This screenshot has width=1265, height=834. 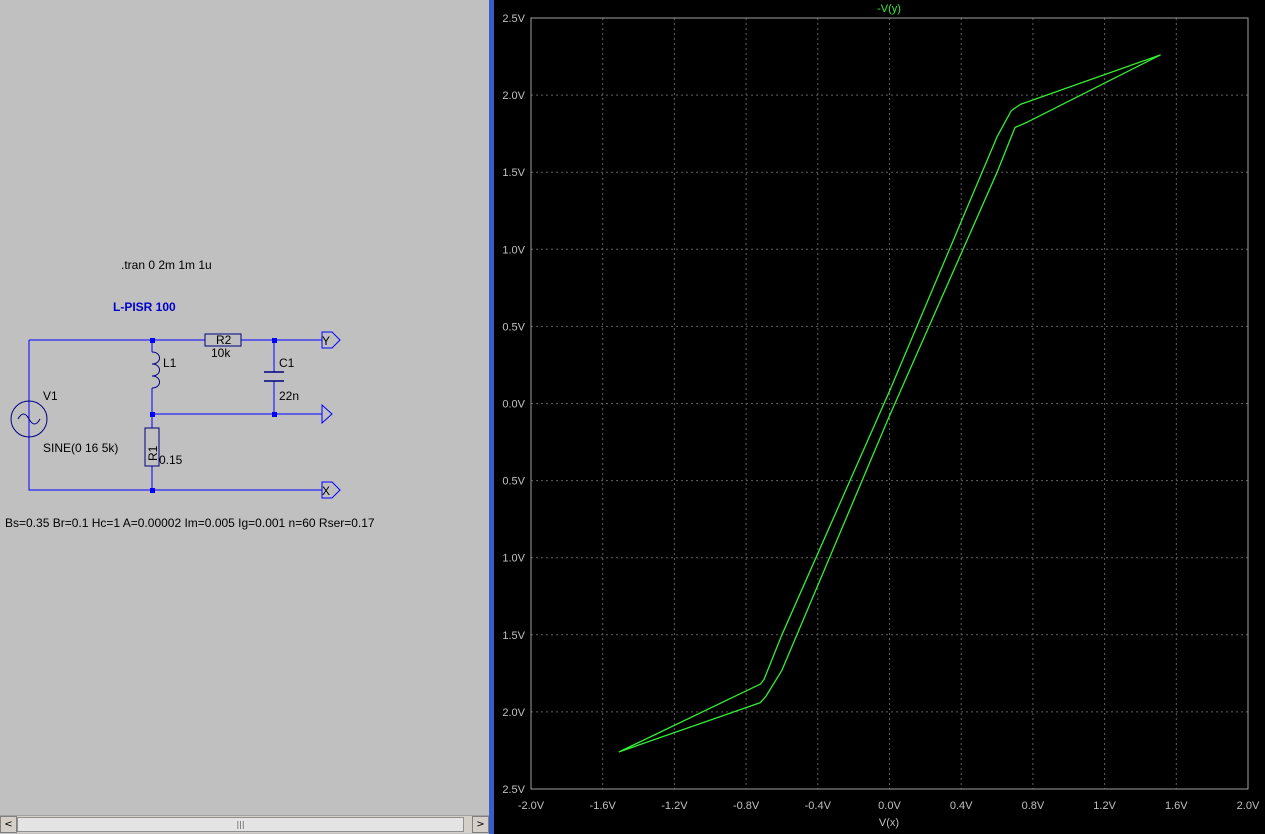 I want to click on voltage-source-v1: V1 SINE(0 16 5k), so click(x=64, y=422).